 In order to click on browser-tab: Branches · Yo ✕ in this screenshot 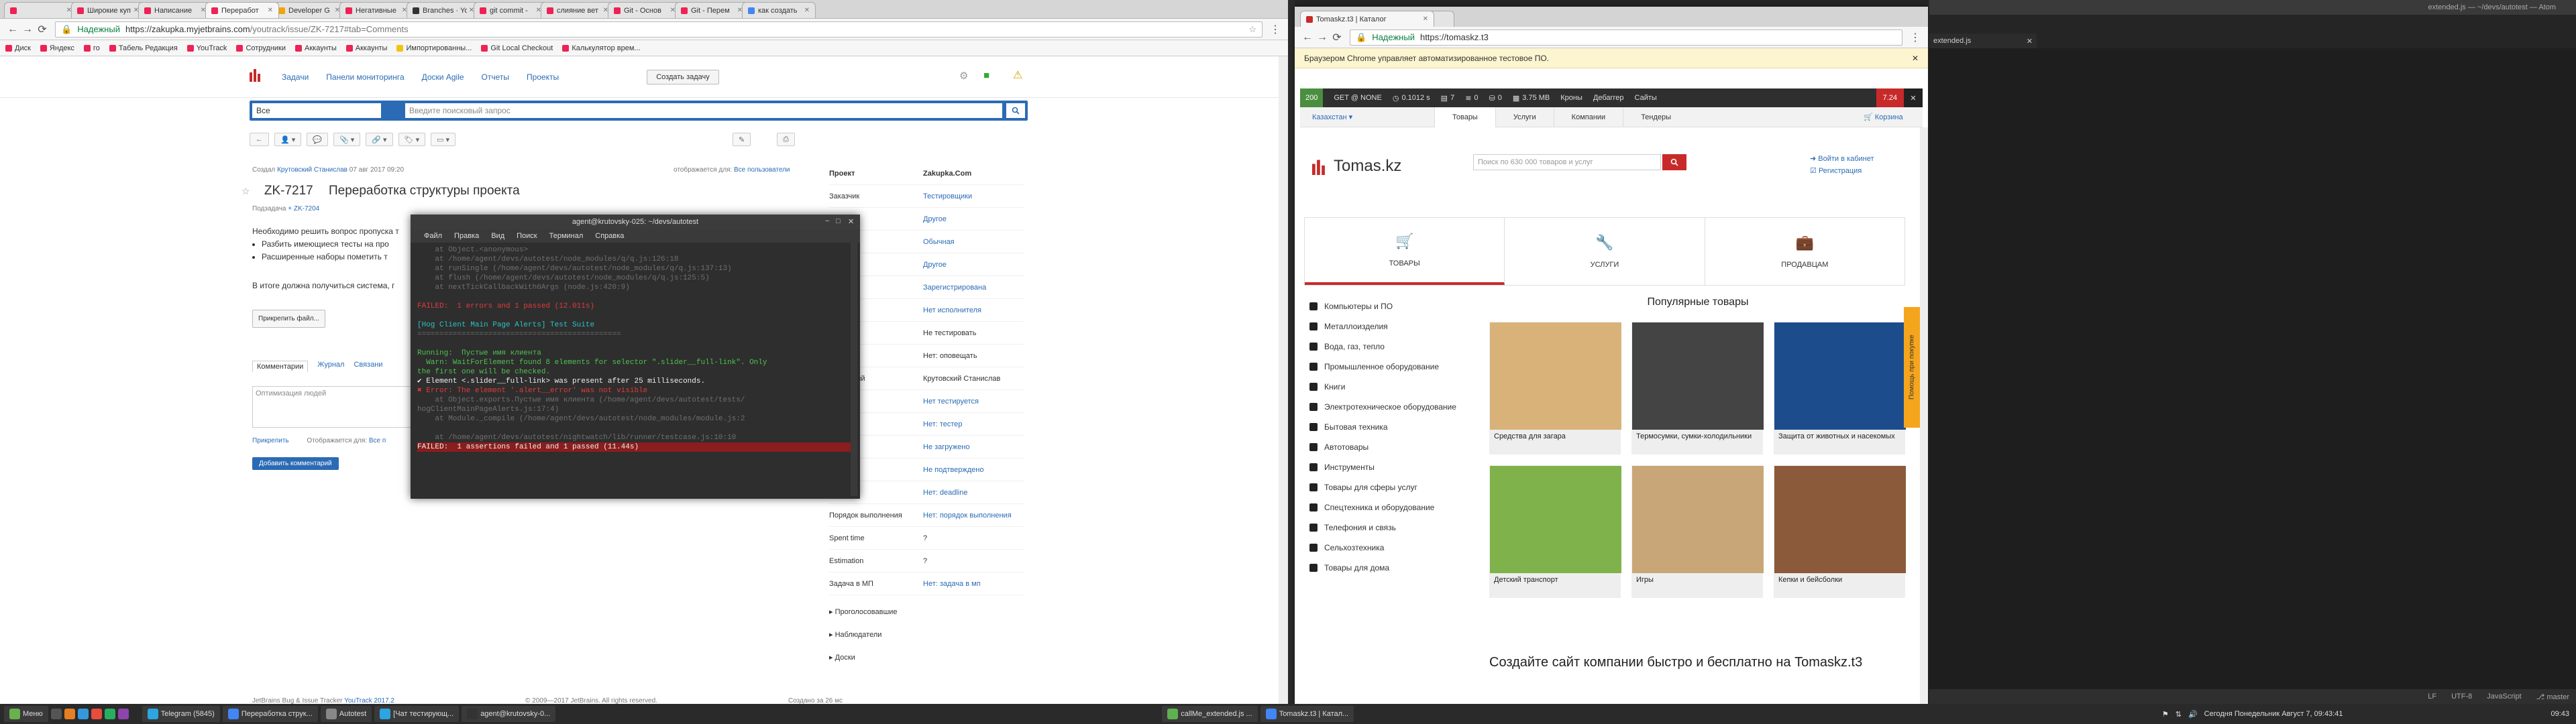, I will do `click(443, 10)`.